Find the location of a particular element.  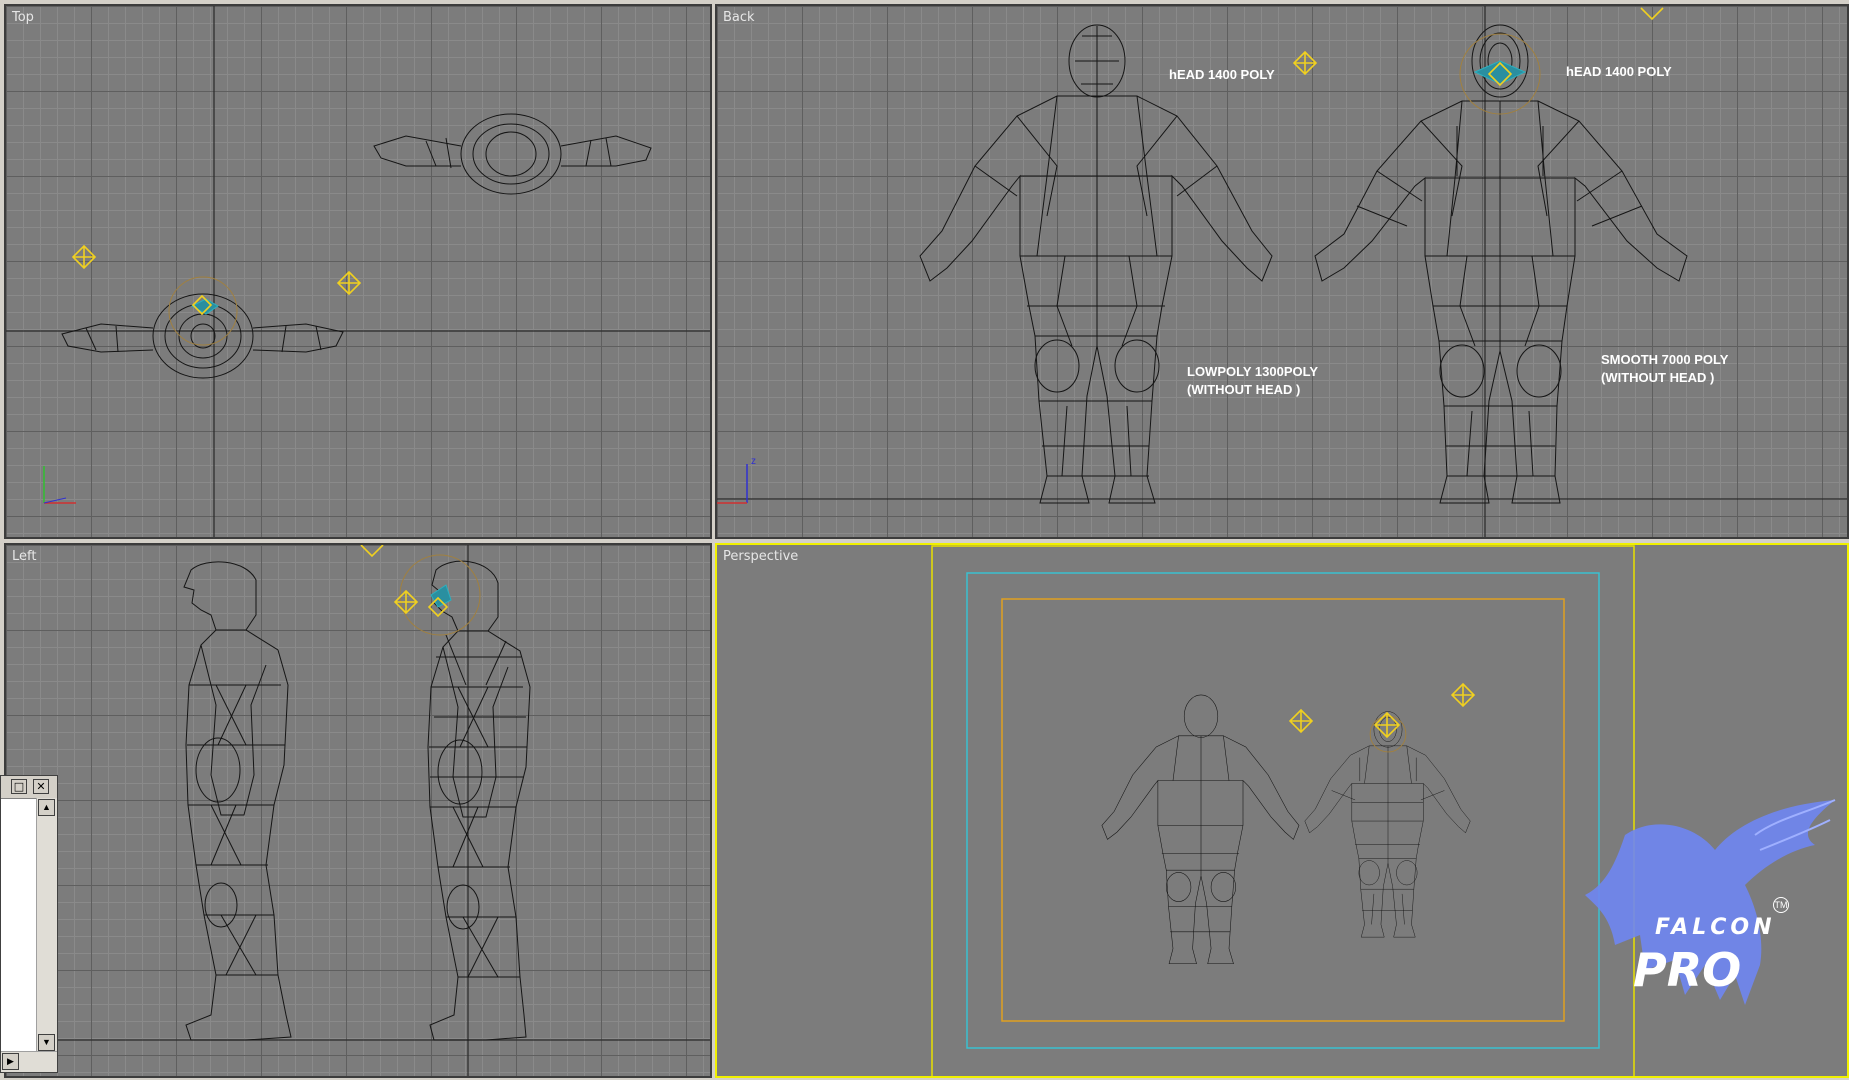

falcon-pro-logo: FALCON PRO TM is located at coordinates (1712, 905).